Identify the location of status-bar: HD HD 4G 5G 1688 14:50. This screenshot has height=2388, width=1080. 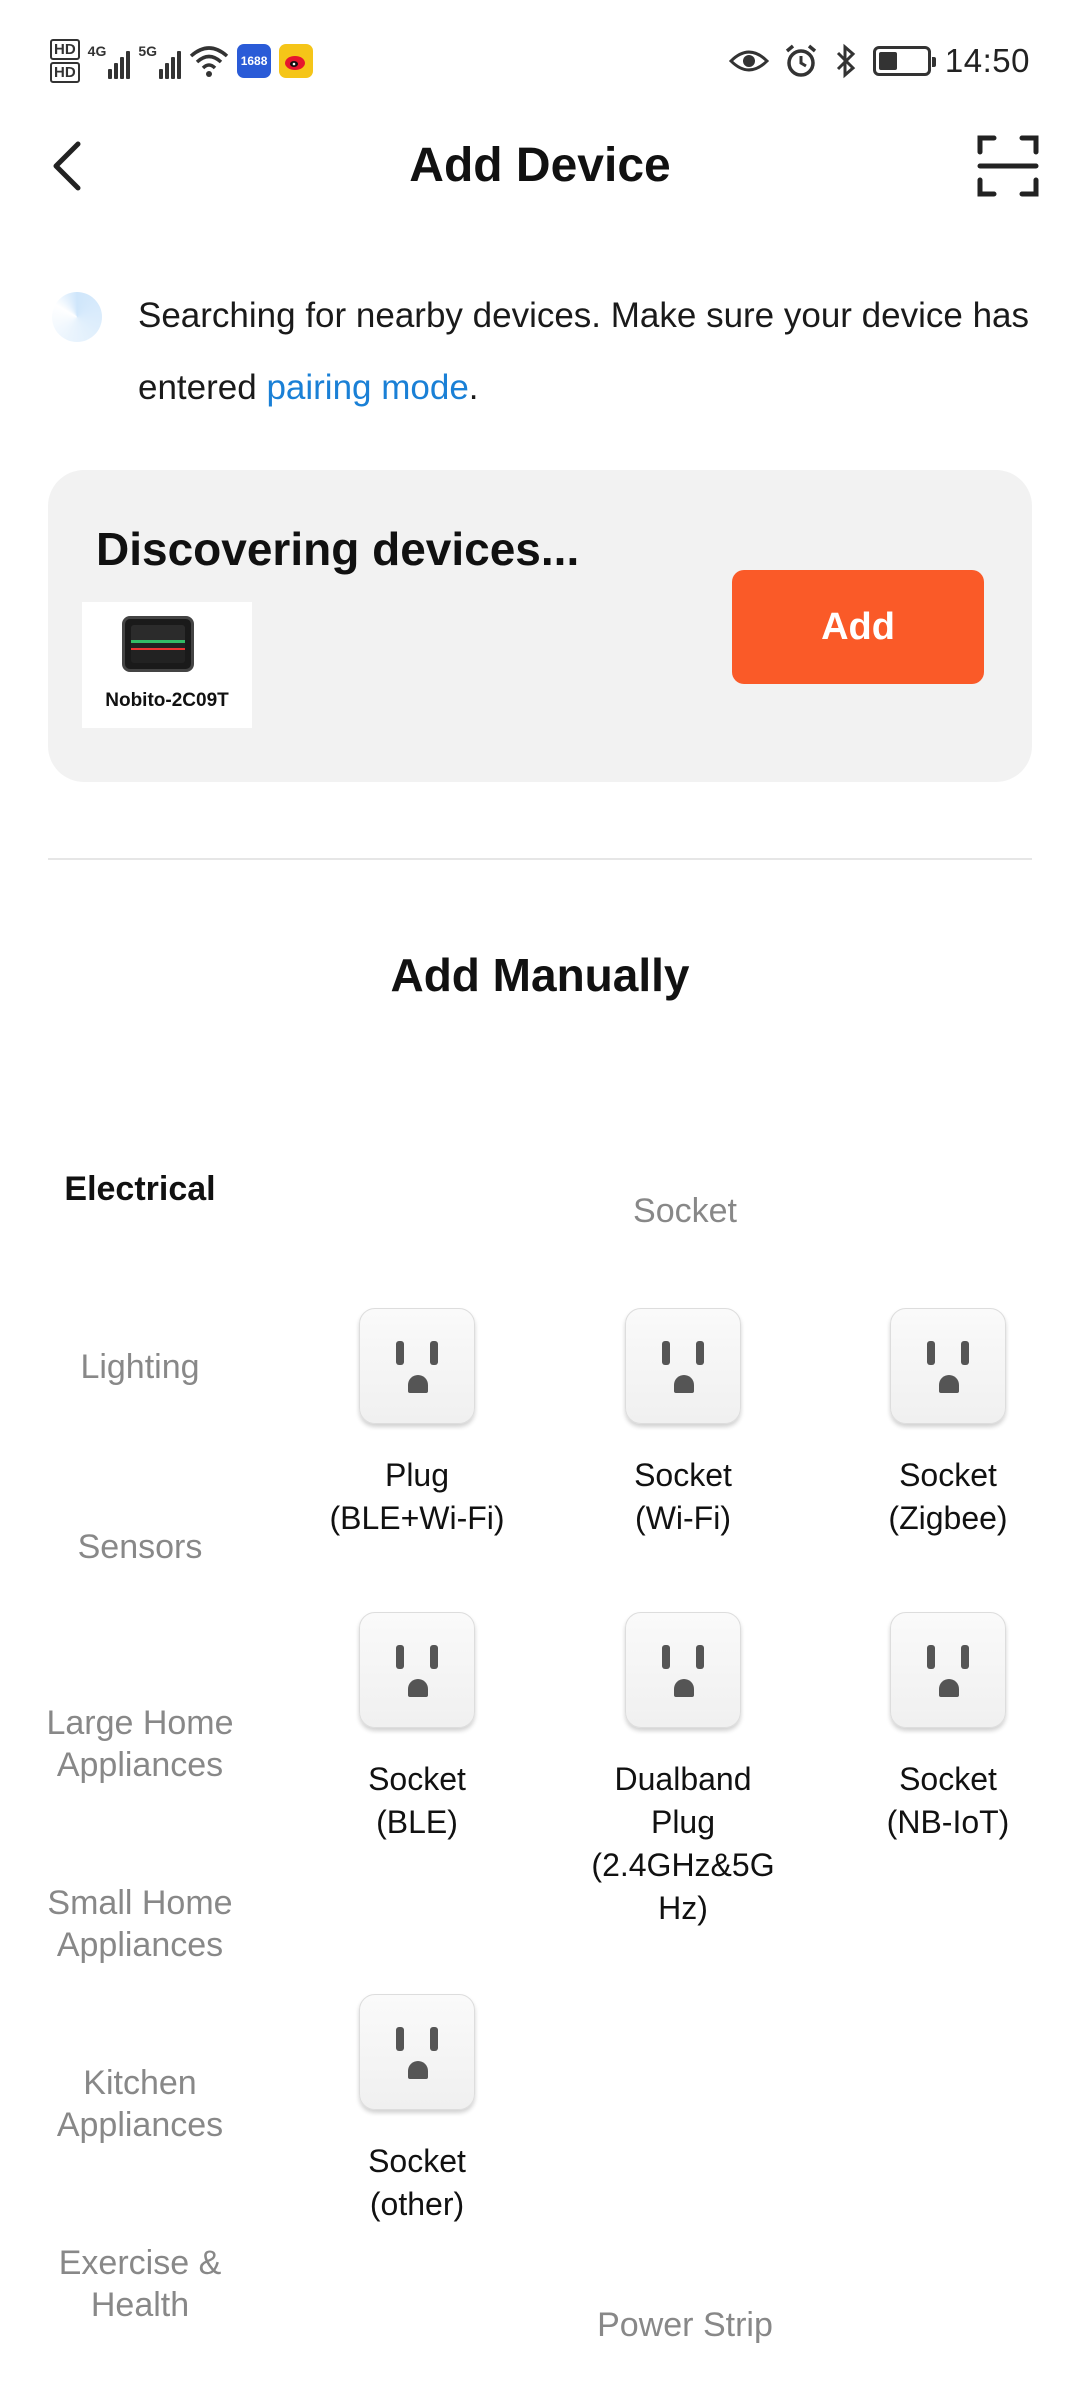
(540, 59).